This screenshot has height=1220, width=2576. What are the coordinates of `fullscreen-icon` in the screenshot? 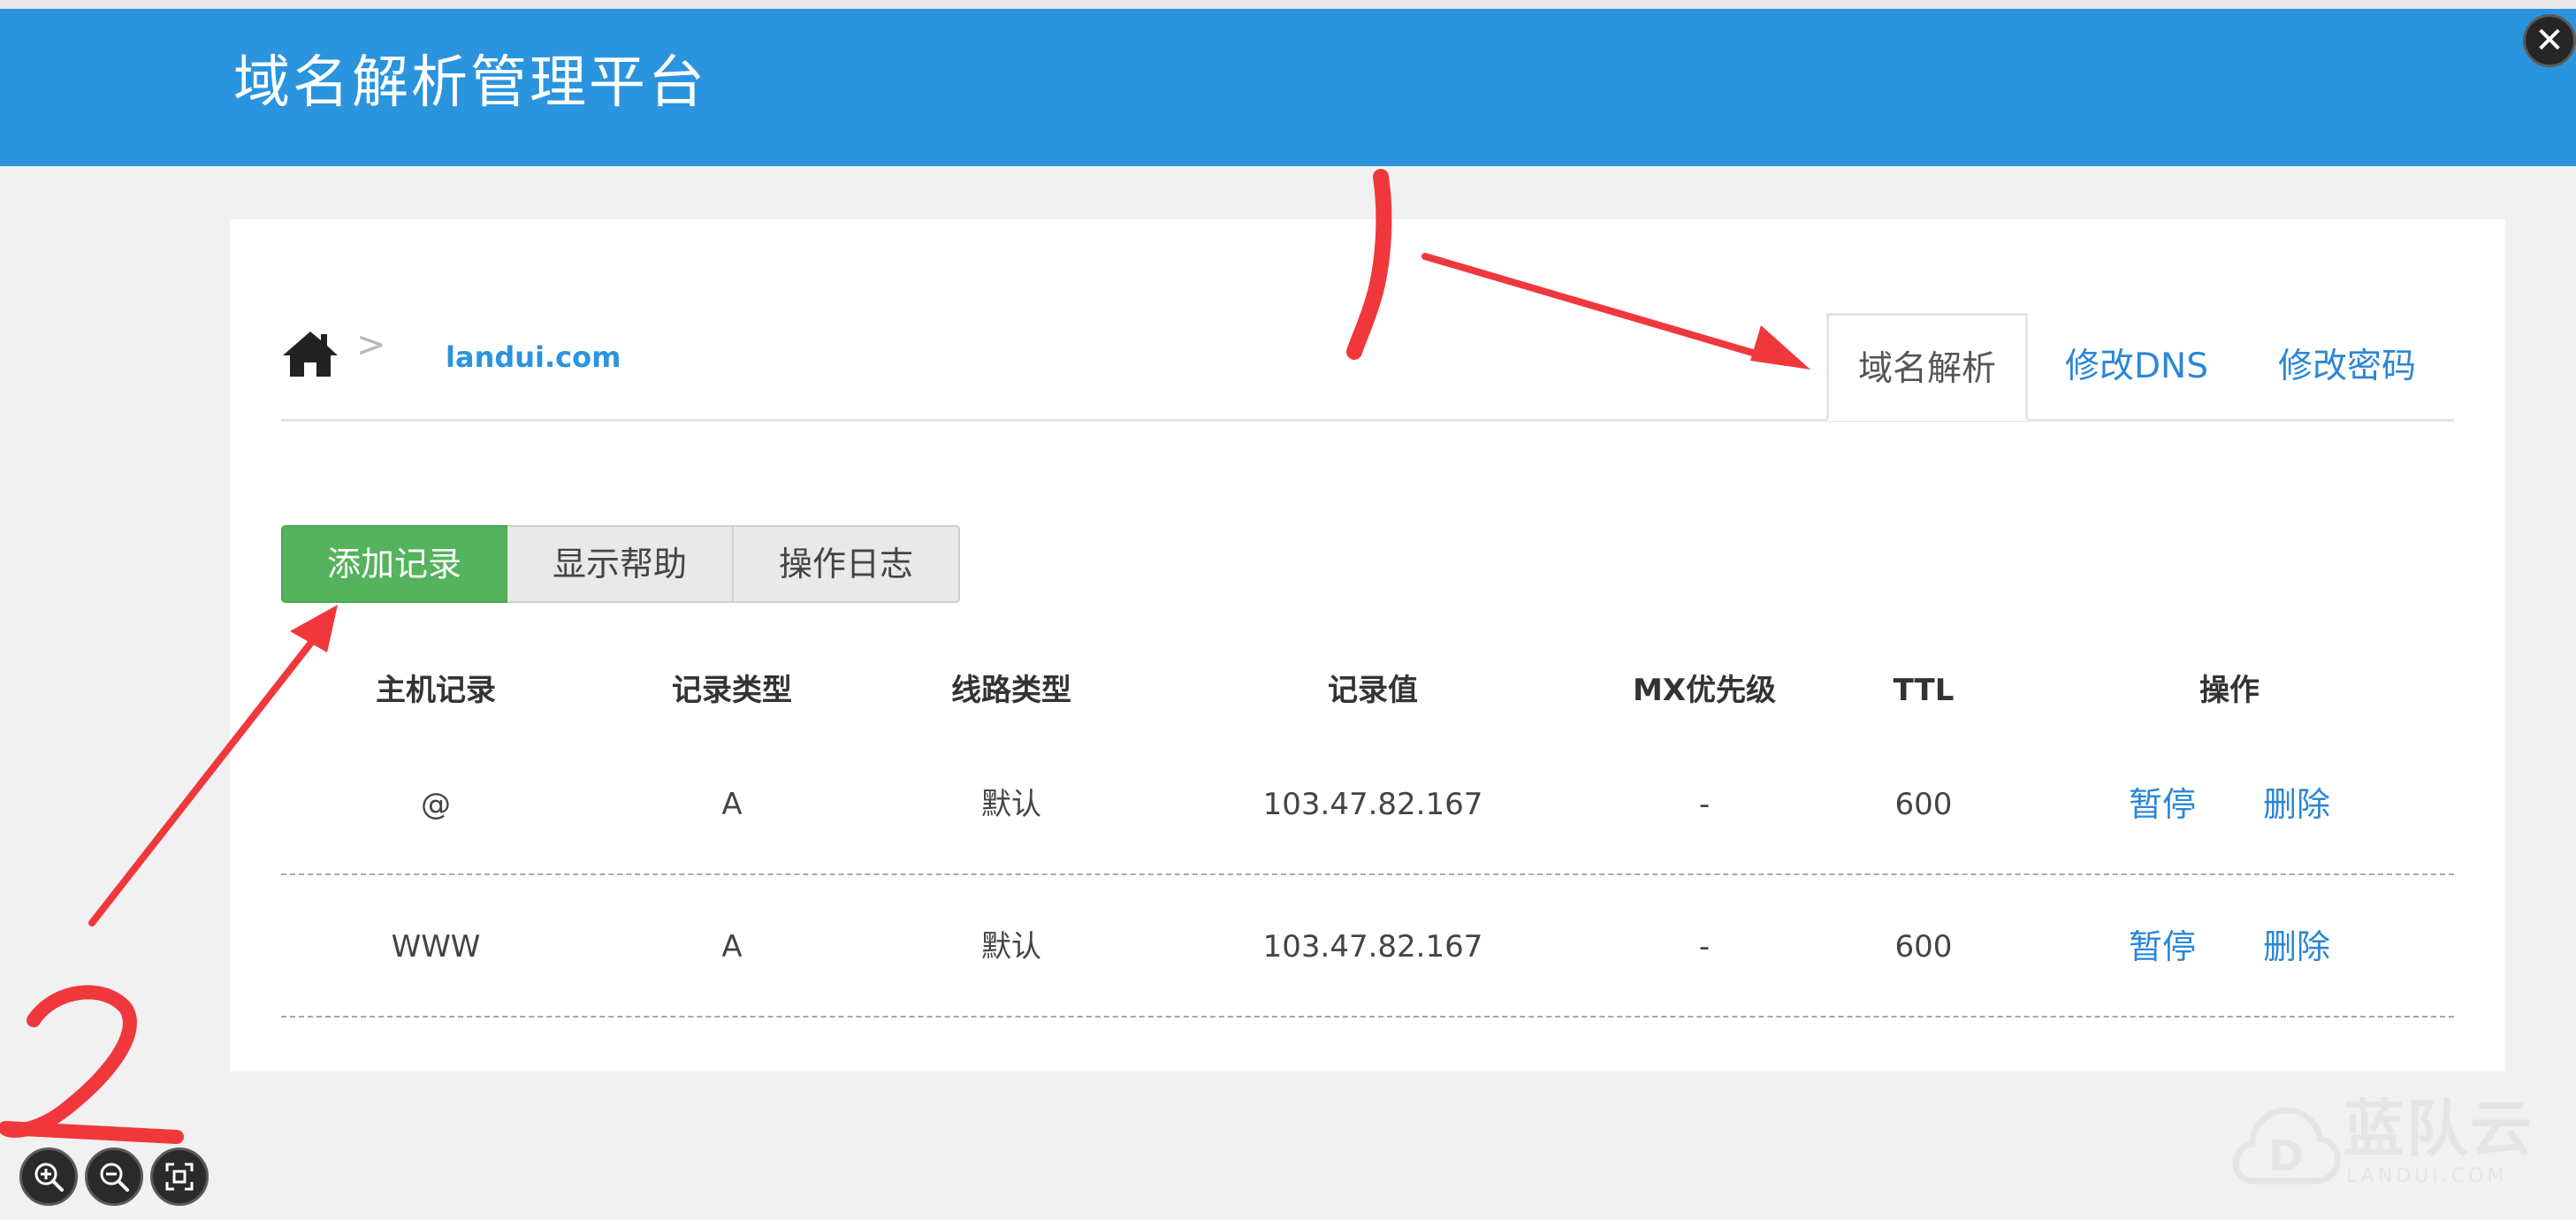 It's located at (179, 1177).